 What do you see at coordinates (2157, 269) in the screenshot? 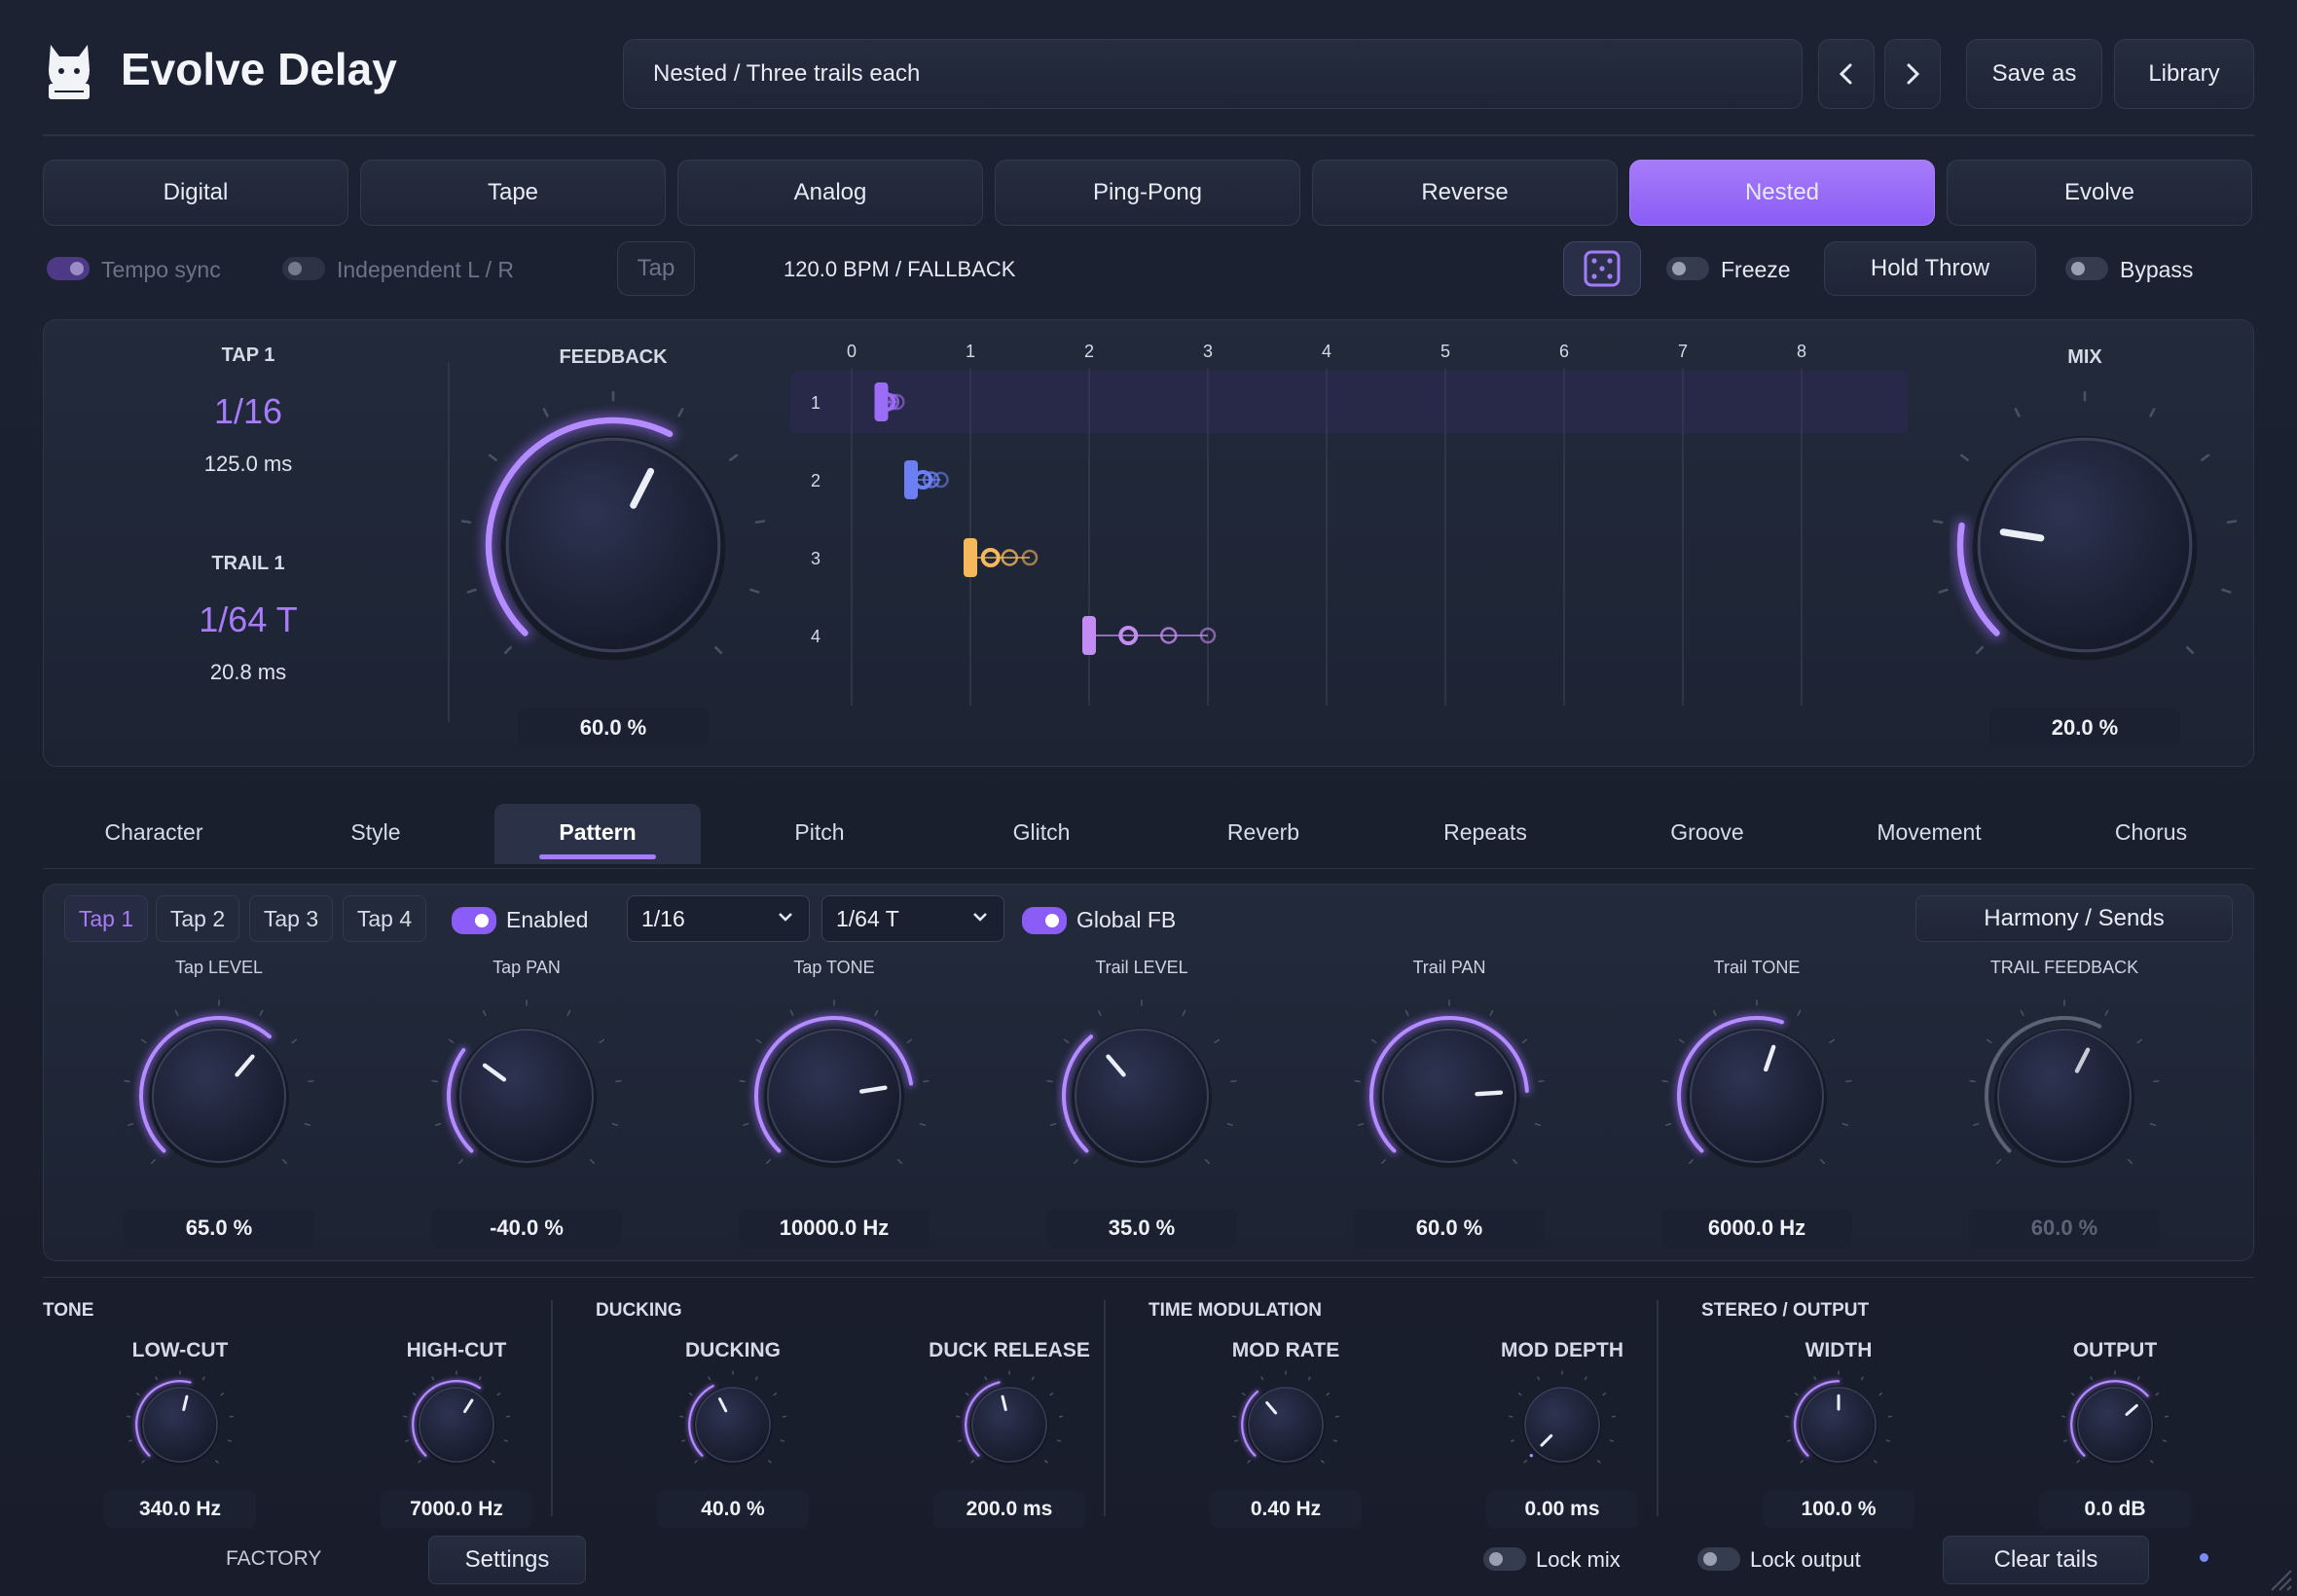
I see `bypass-label: Bypass` at bounding box center [2157, 269].